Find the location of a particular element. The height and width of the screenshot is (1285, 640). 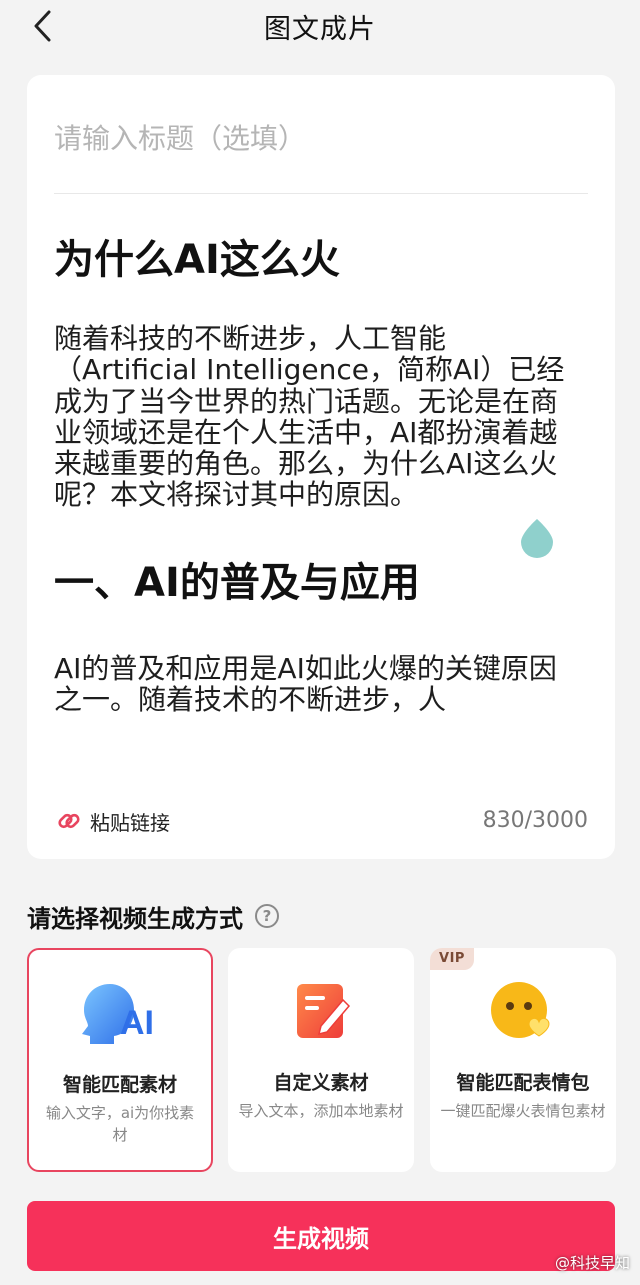

option-smart-match: AI 智能匹配素材 输入文字，ai为你找素材 is located at coordinates (120, 1060).